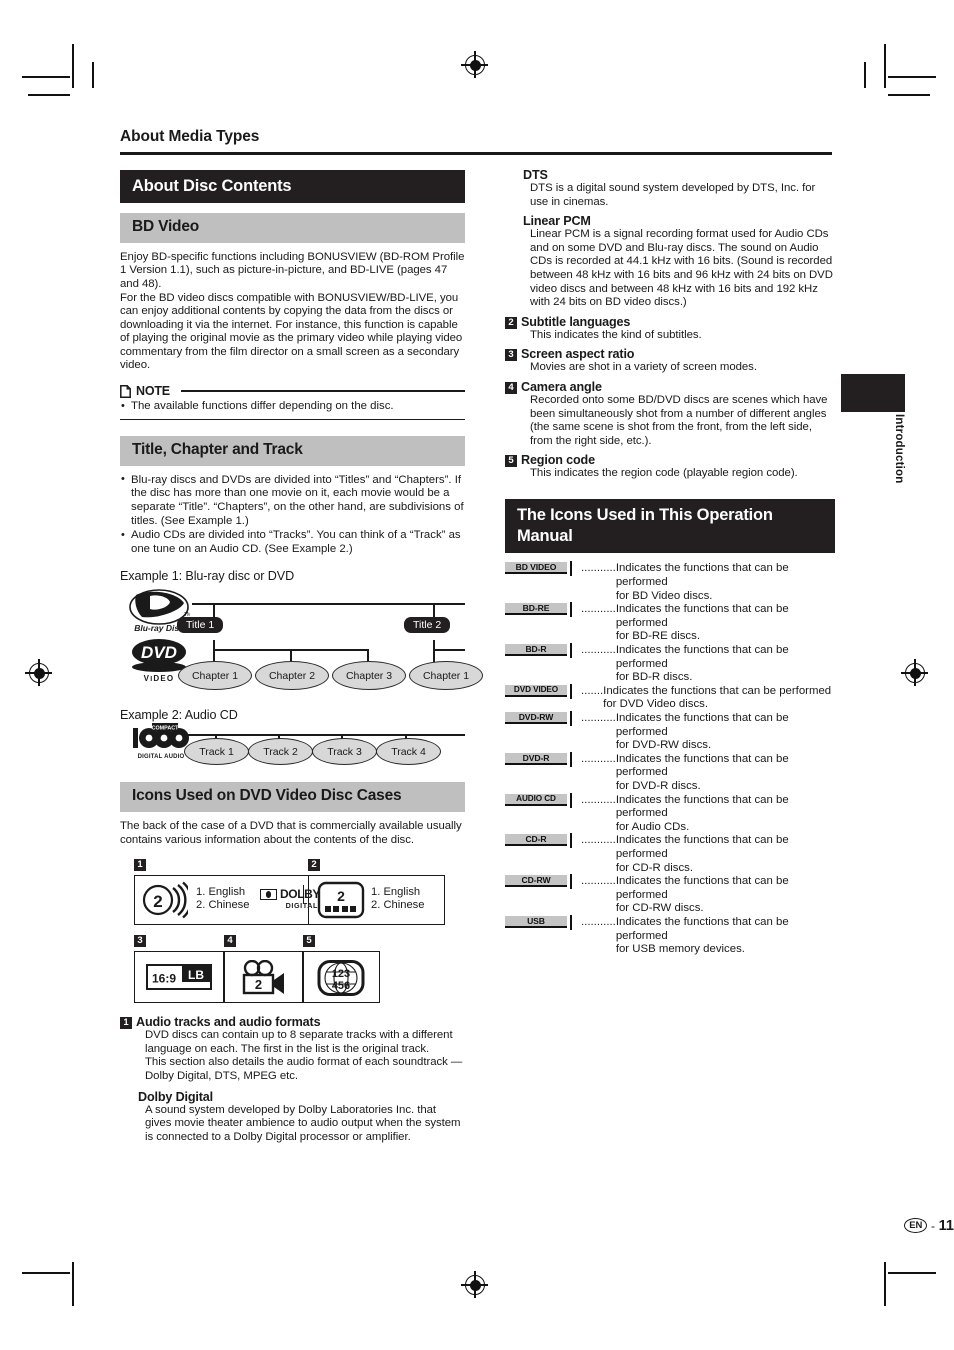 The image size is (954, 1350). I want to click on legend-line-2: for DVD-RW discs., so click(663, 745).